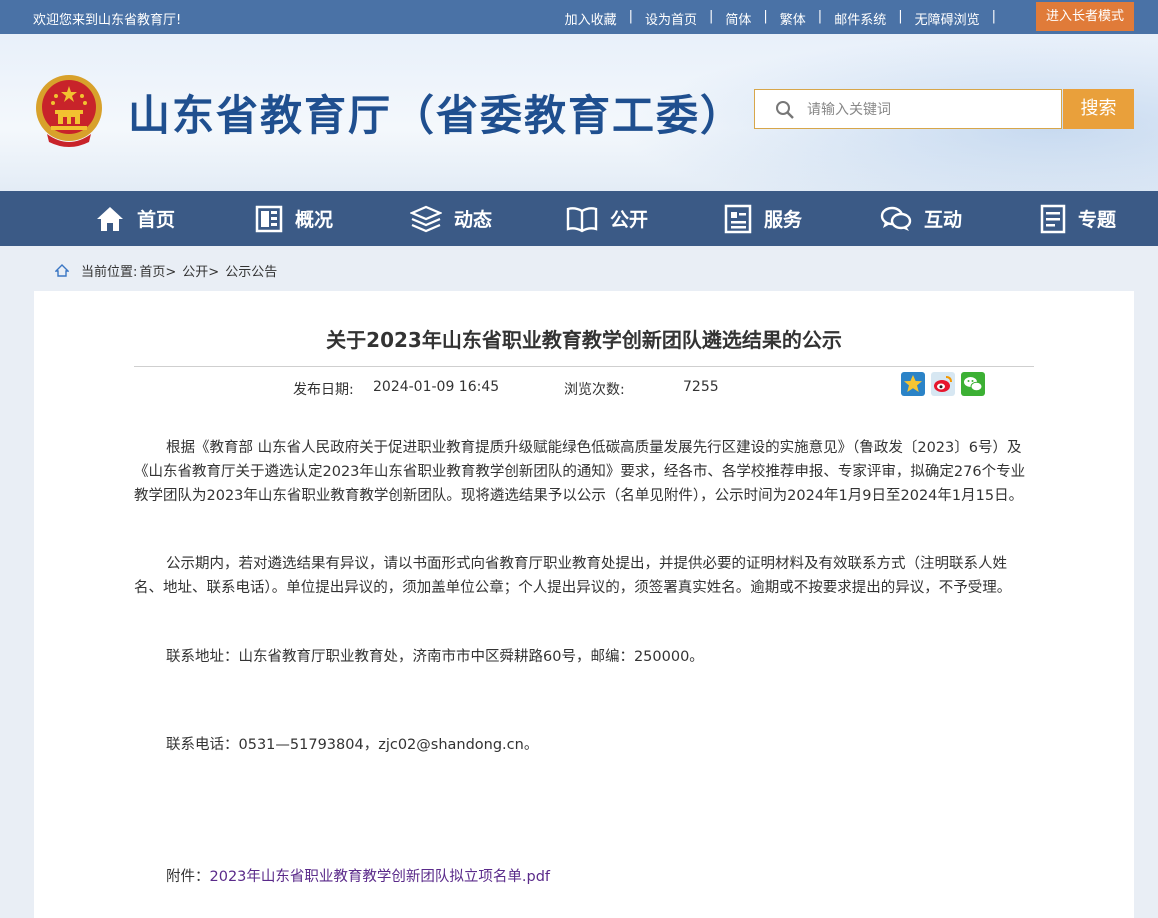 The image size is (1158, 918). Describe the element at coordinates (352, 745) in the screenshot. I see `contact-phone: 联系电话：0531—51793804，zjc02@shandong.cn。` at that location.